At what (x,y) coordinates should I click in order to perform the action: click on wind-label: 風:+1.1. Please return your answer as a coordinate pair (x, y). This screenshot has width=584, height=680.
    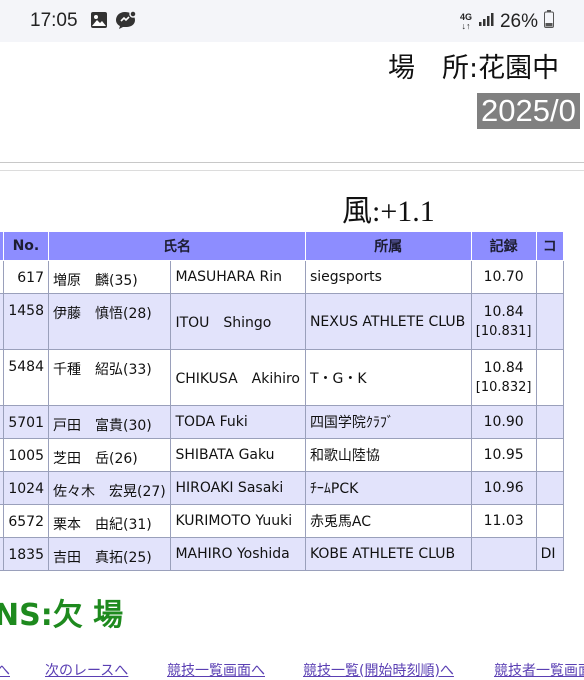
    Looking at the image, I should click on (388, 211).